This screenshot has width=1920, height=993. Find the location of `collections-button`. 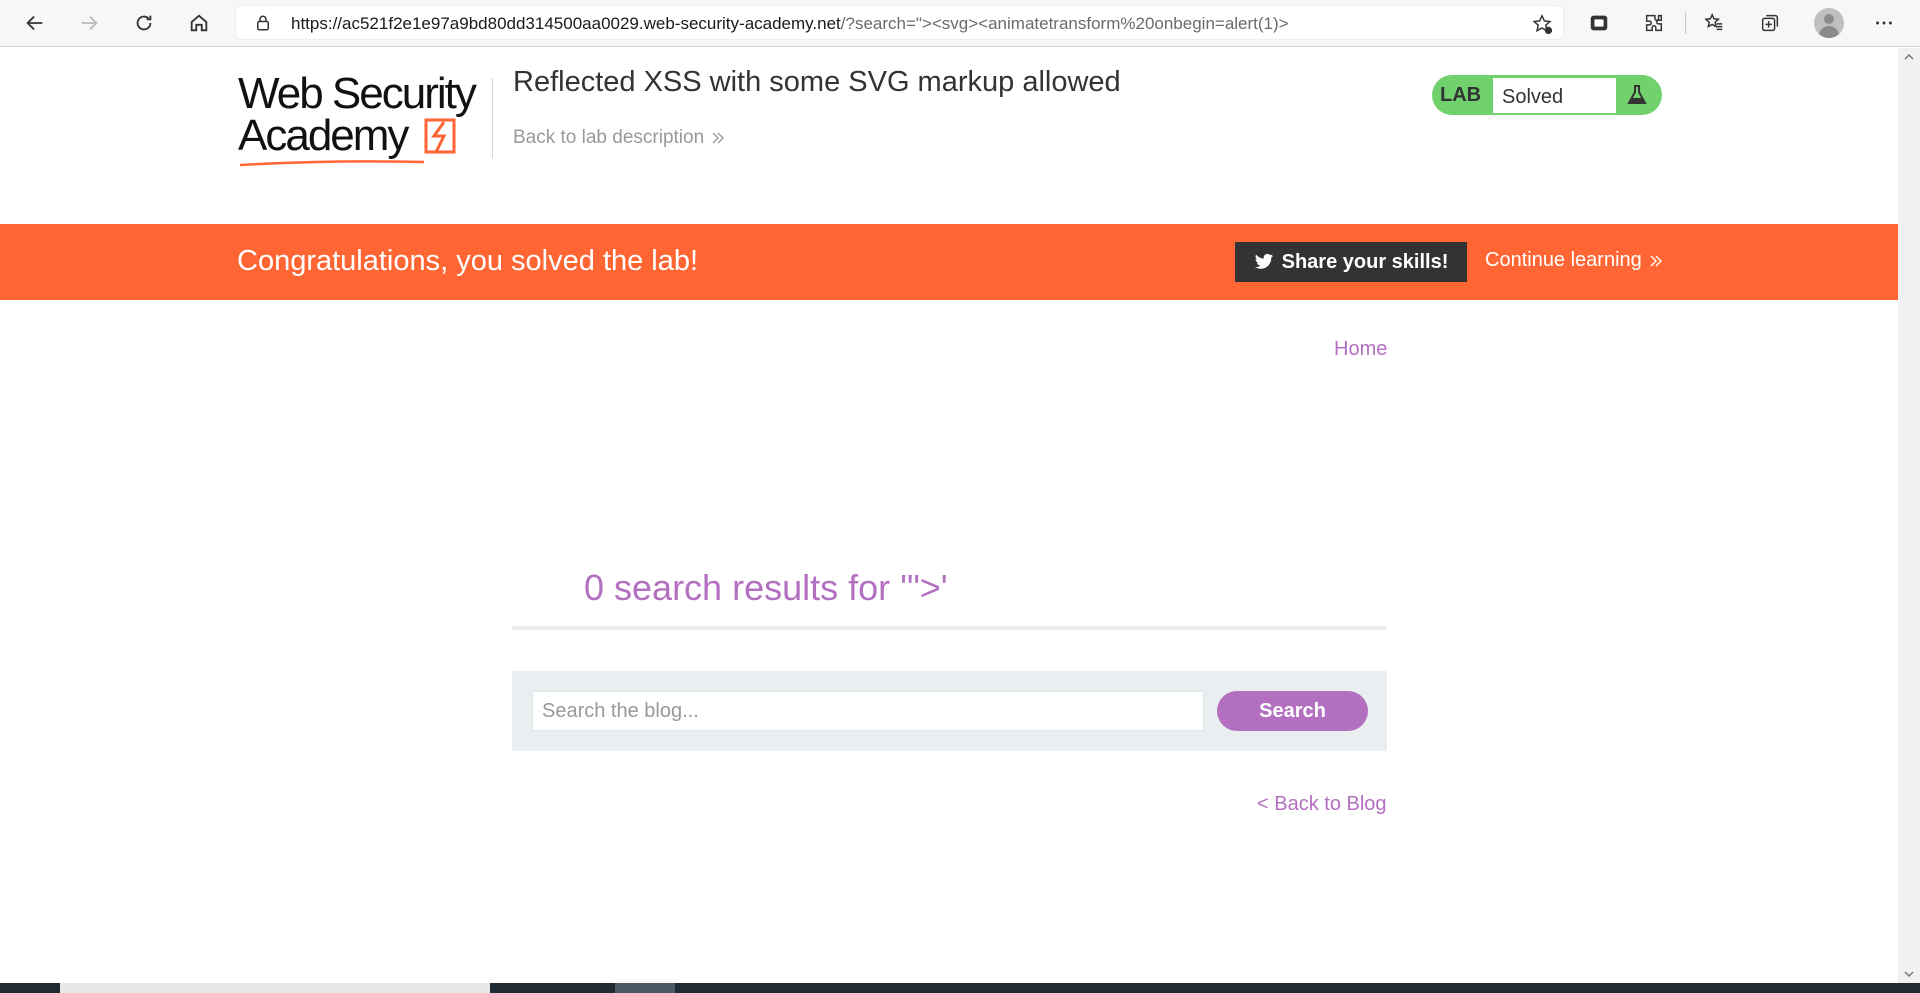

collections-button is located at coordinates (1770, 23).